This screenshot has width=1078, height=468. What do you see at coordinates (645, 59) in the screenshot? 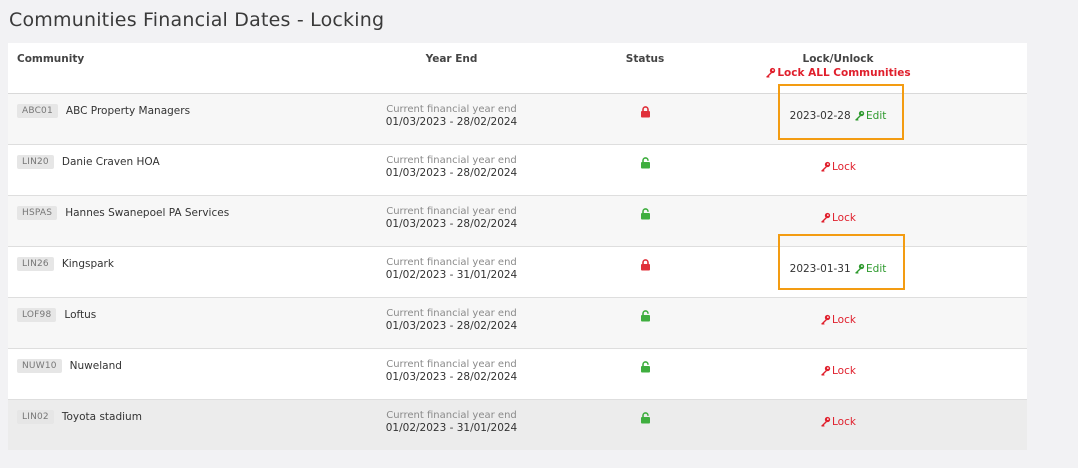
I see `header-status: Status` at bounding box center [645, 59].